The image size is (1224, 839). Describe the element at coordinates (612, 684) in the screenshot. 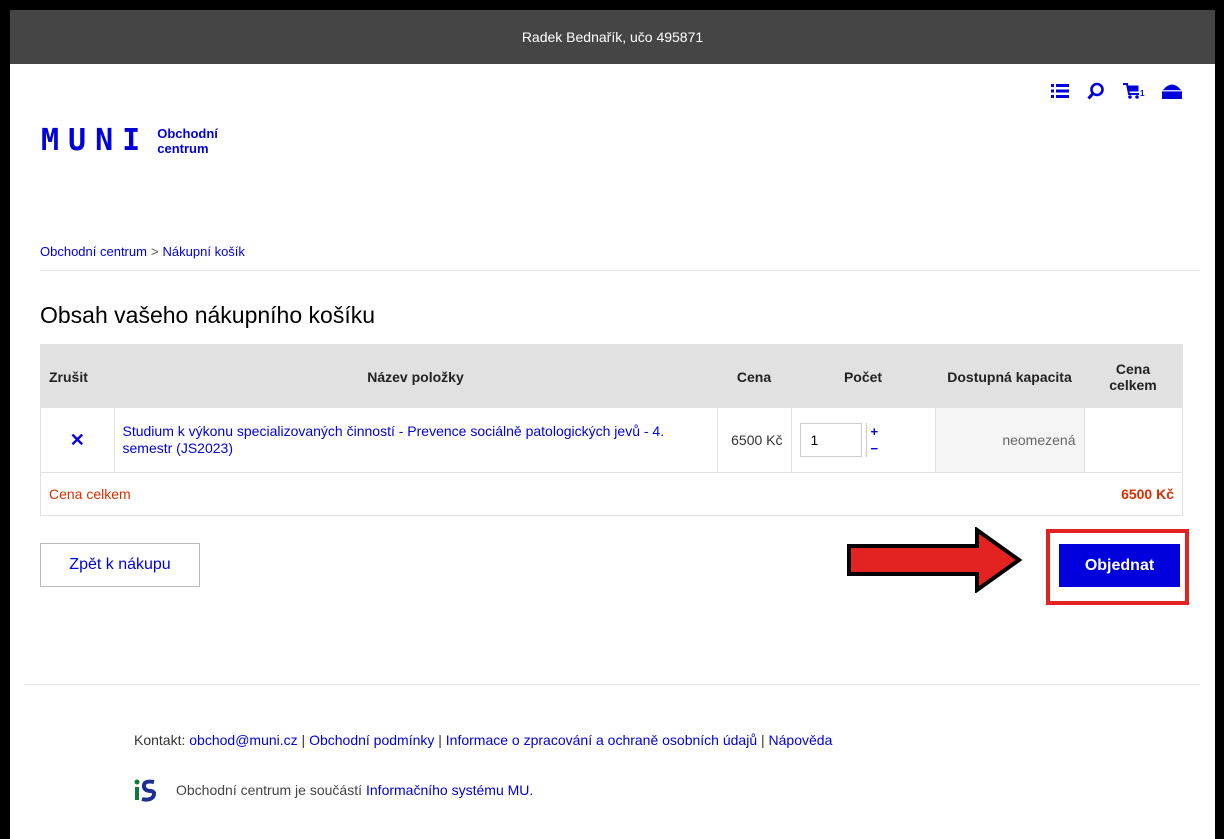

I see `footer-divider` at that location.